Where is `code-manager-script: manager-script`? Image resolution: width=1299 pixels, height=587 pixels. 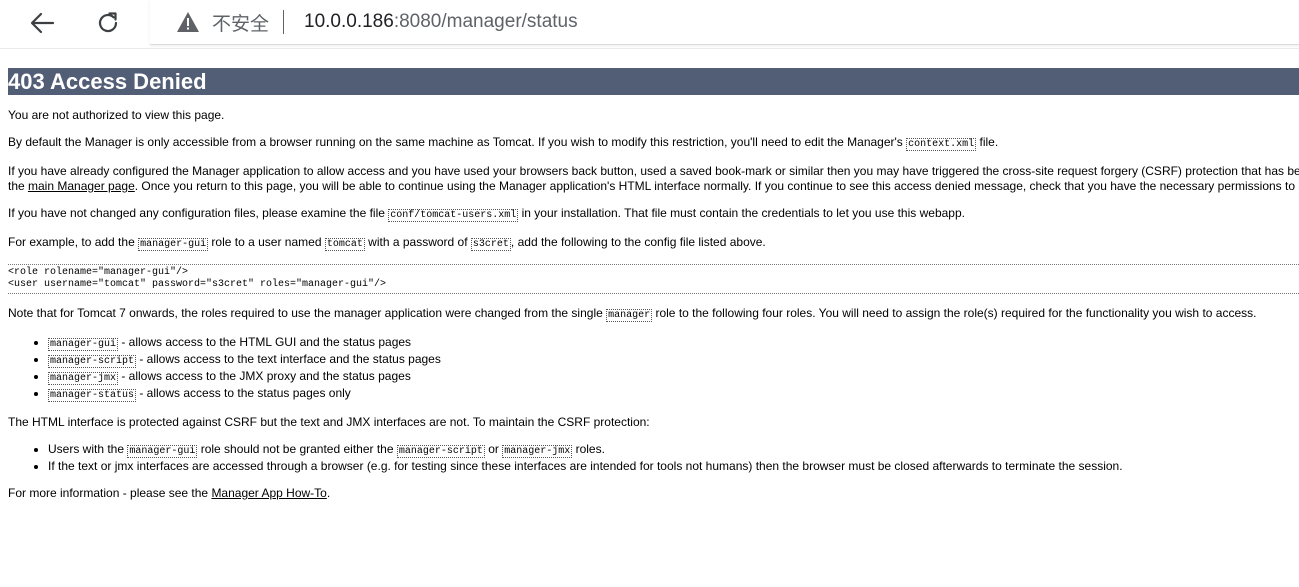 code-manager-script: manager-script is located at coordinates (440, 451).